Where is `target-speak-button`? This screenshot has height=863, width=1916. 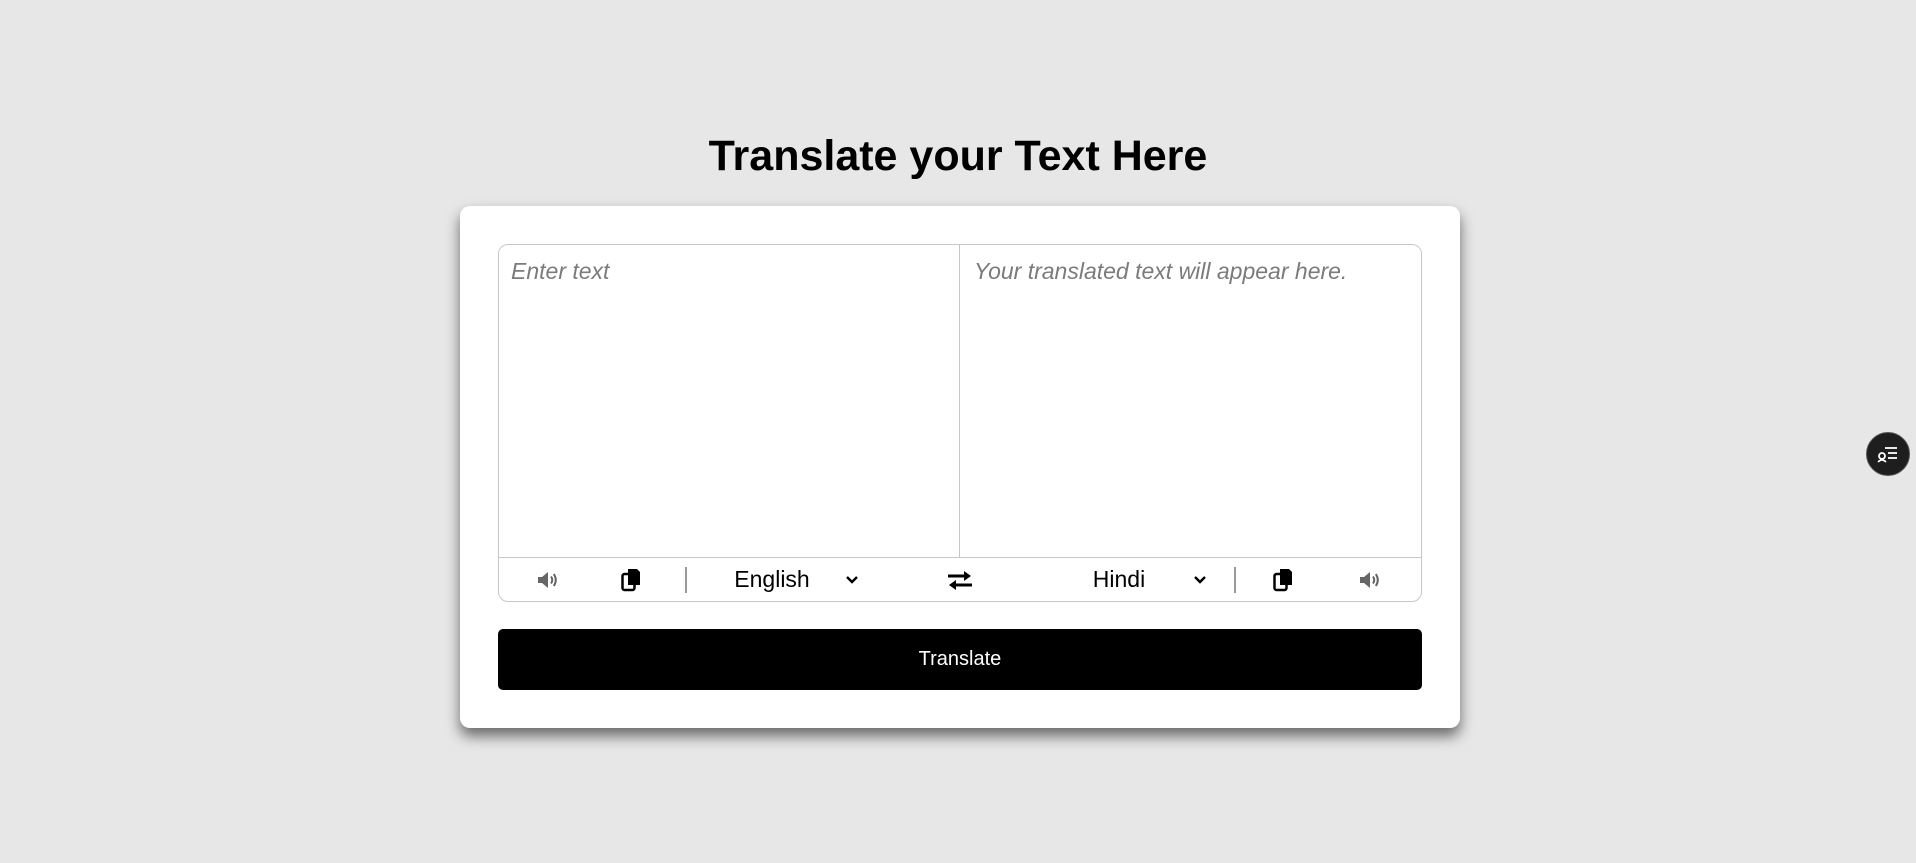 target-speak-button is located at coordinates (1370, 579).